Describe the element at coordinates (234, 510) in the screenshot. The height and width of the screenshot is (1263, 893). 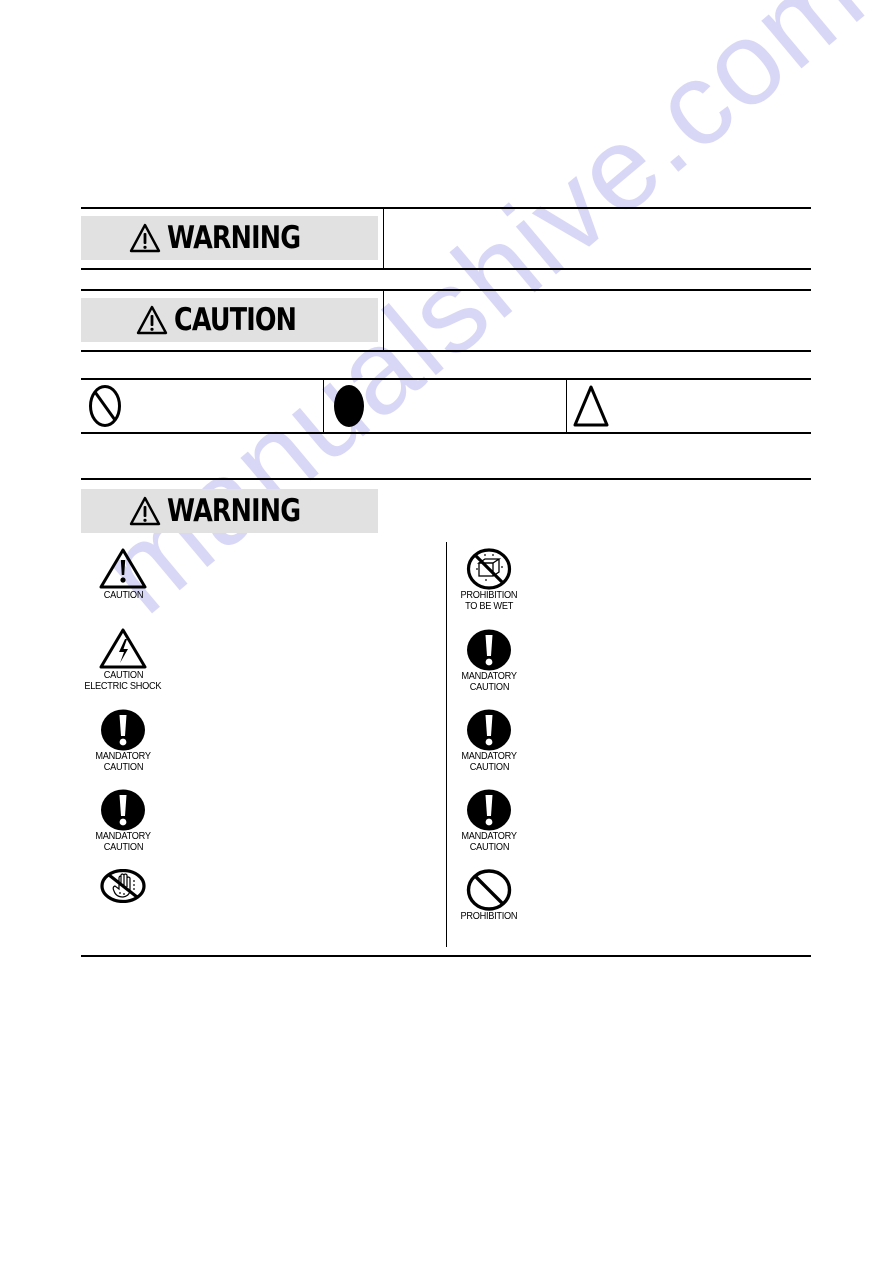
I see `warning-section-label: WARNING` at that location.